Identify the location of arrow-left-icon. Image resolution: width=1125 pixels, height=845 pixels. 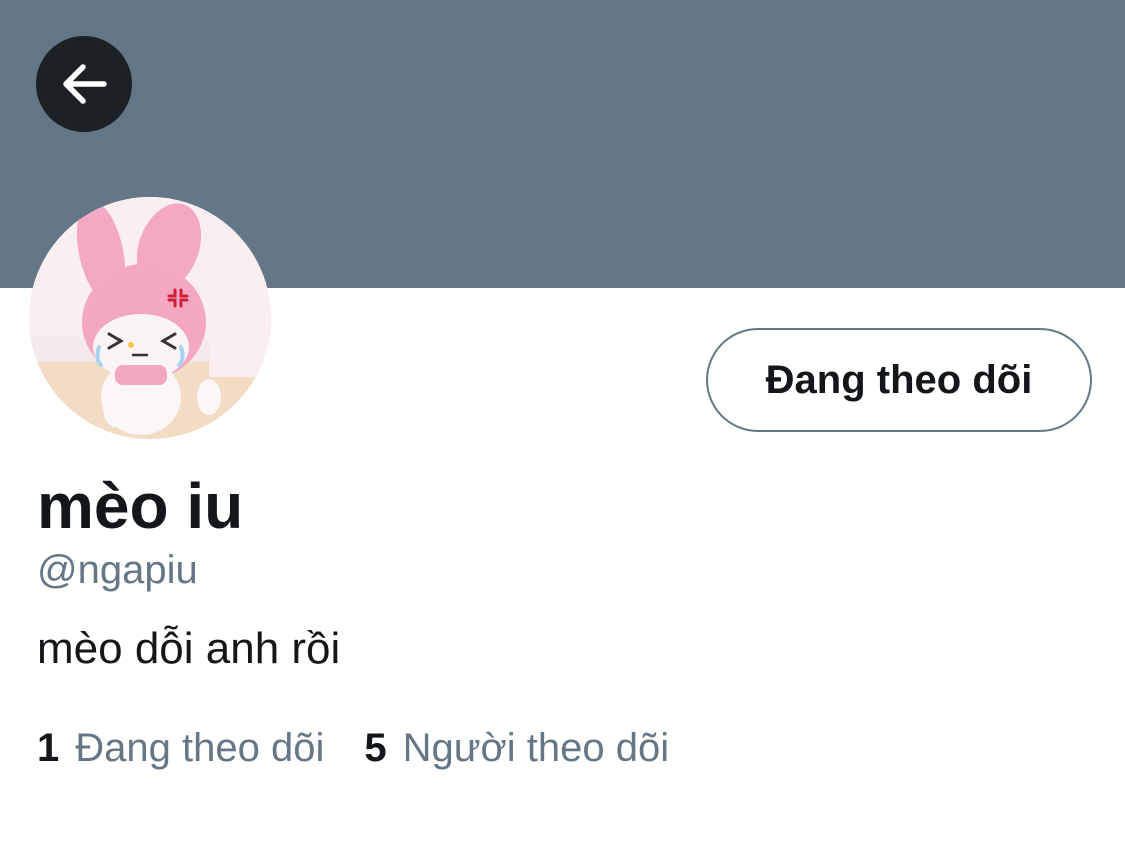
(85, 84).